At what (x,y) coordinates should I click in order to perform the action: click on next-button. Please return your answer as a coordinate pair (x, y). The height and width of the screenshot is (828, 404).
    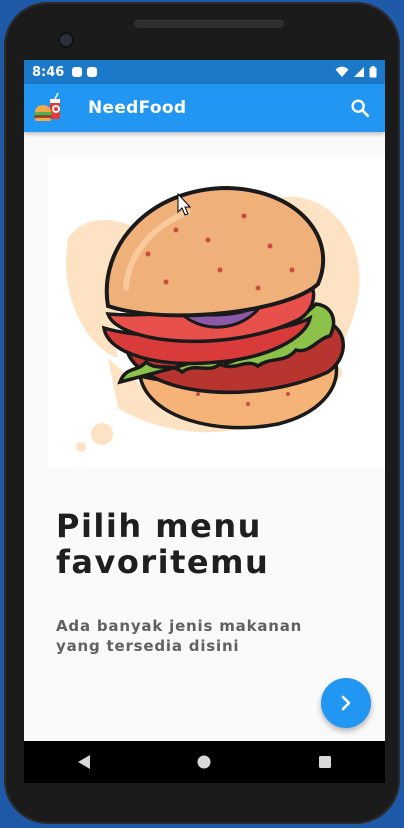
    Looking at the image, I should click on (346, 703).